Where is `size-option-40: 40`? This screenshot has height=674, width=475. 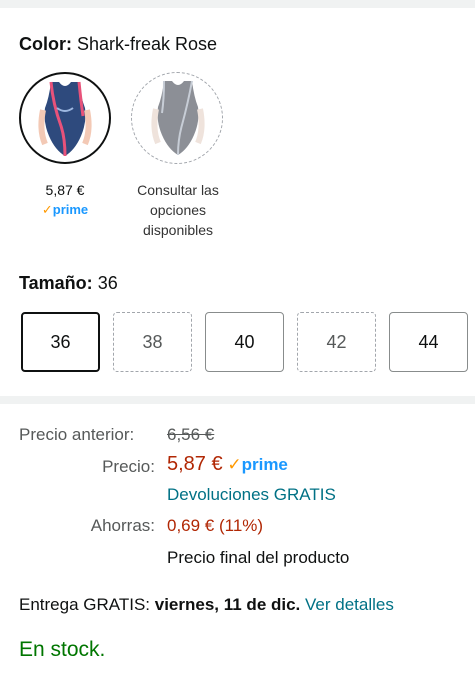
size-option-40: 40 is located at coordinates (244, 342).